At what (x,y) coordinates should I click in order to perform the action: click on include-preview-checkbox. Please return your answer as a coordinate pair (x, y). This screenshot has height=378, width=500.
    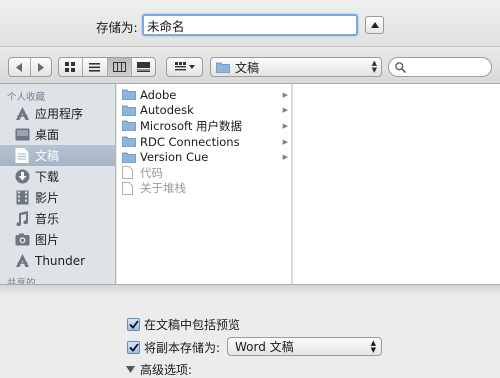
    Looking at the image, I should click on (133, 324).